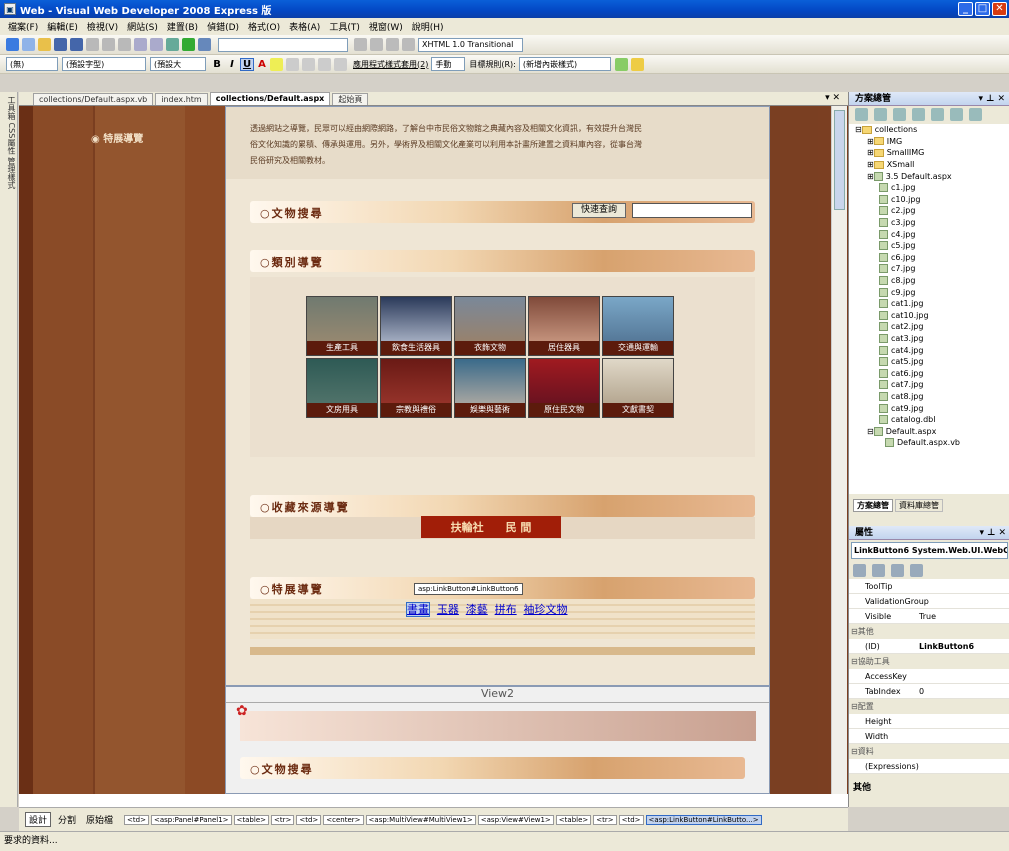 This screenshot has width=1009, height=851. What do you see at coordinates (932, 234) in the screenshot?
I see `tree-item: c4.jpg` at bounding box center [932, 234].